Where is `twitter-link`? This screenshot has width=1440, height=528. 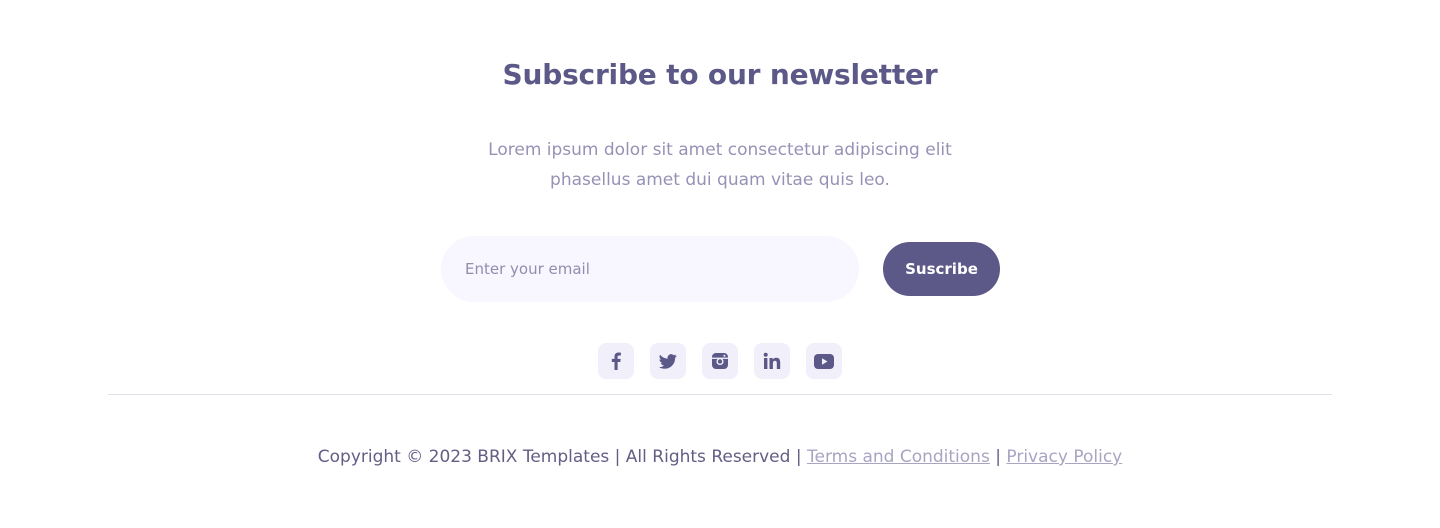 twitter-link is located at coordinates (668, 361).